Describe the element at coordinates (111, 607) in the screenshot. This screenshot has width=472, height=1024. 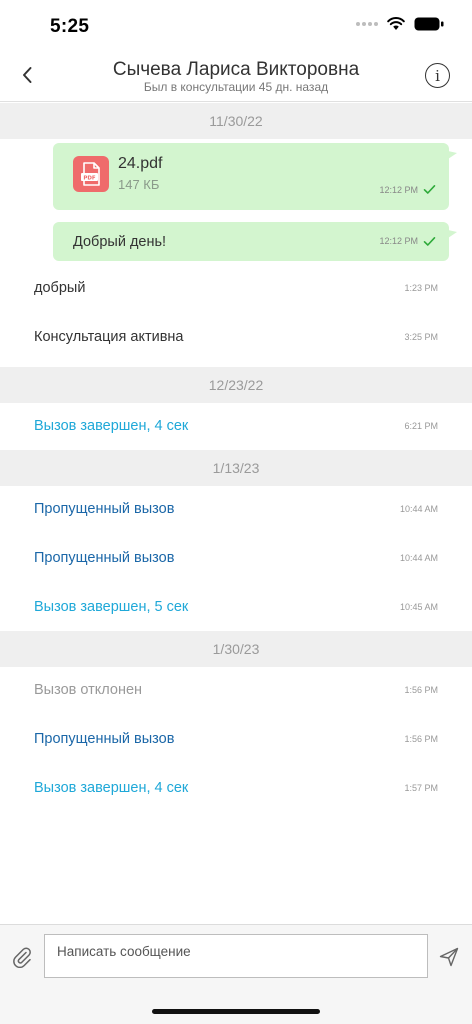
I see `call-completed-text: Вызов завершен, 5 сек` at that location.